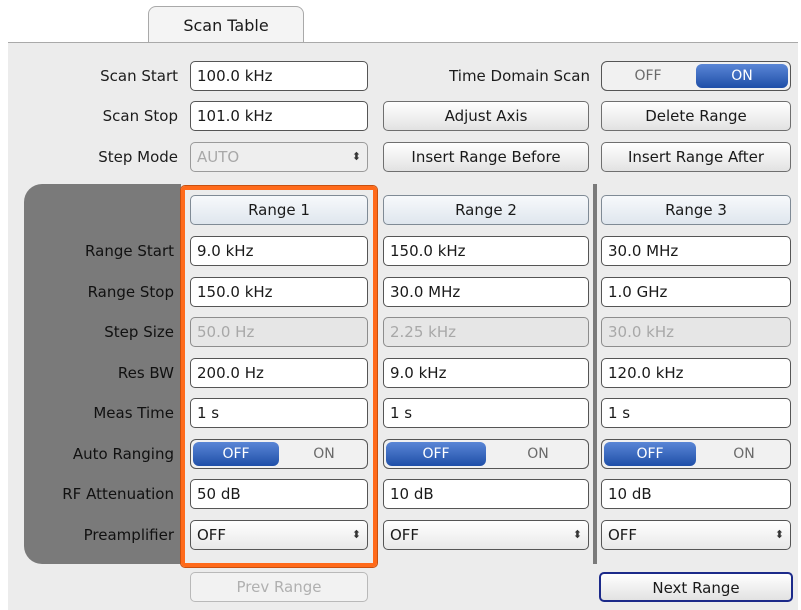 This screenshot has height=610, width=801. What do you see at coordinates (139, 76) in the screenshot?
I see `scan-start-label: Scan Start` at bounding box center [139, 76].